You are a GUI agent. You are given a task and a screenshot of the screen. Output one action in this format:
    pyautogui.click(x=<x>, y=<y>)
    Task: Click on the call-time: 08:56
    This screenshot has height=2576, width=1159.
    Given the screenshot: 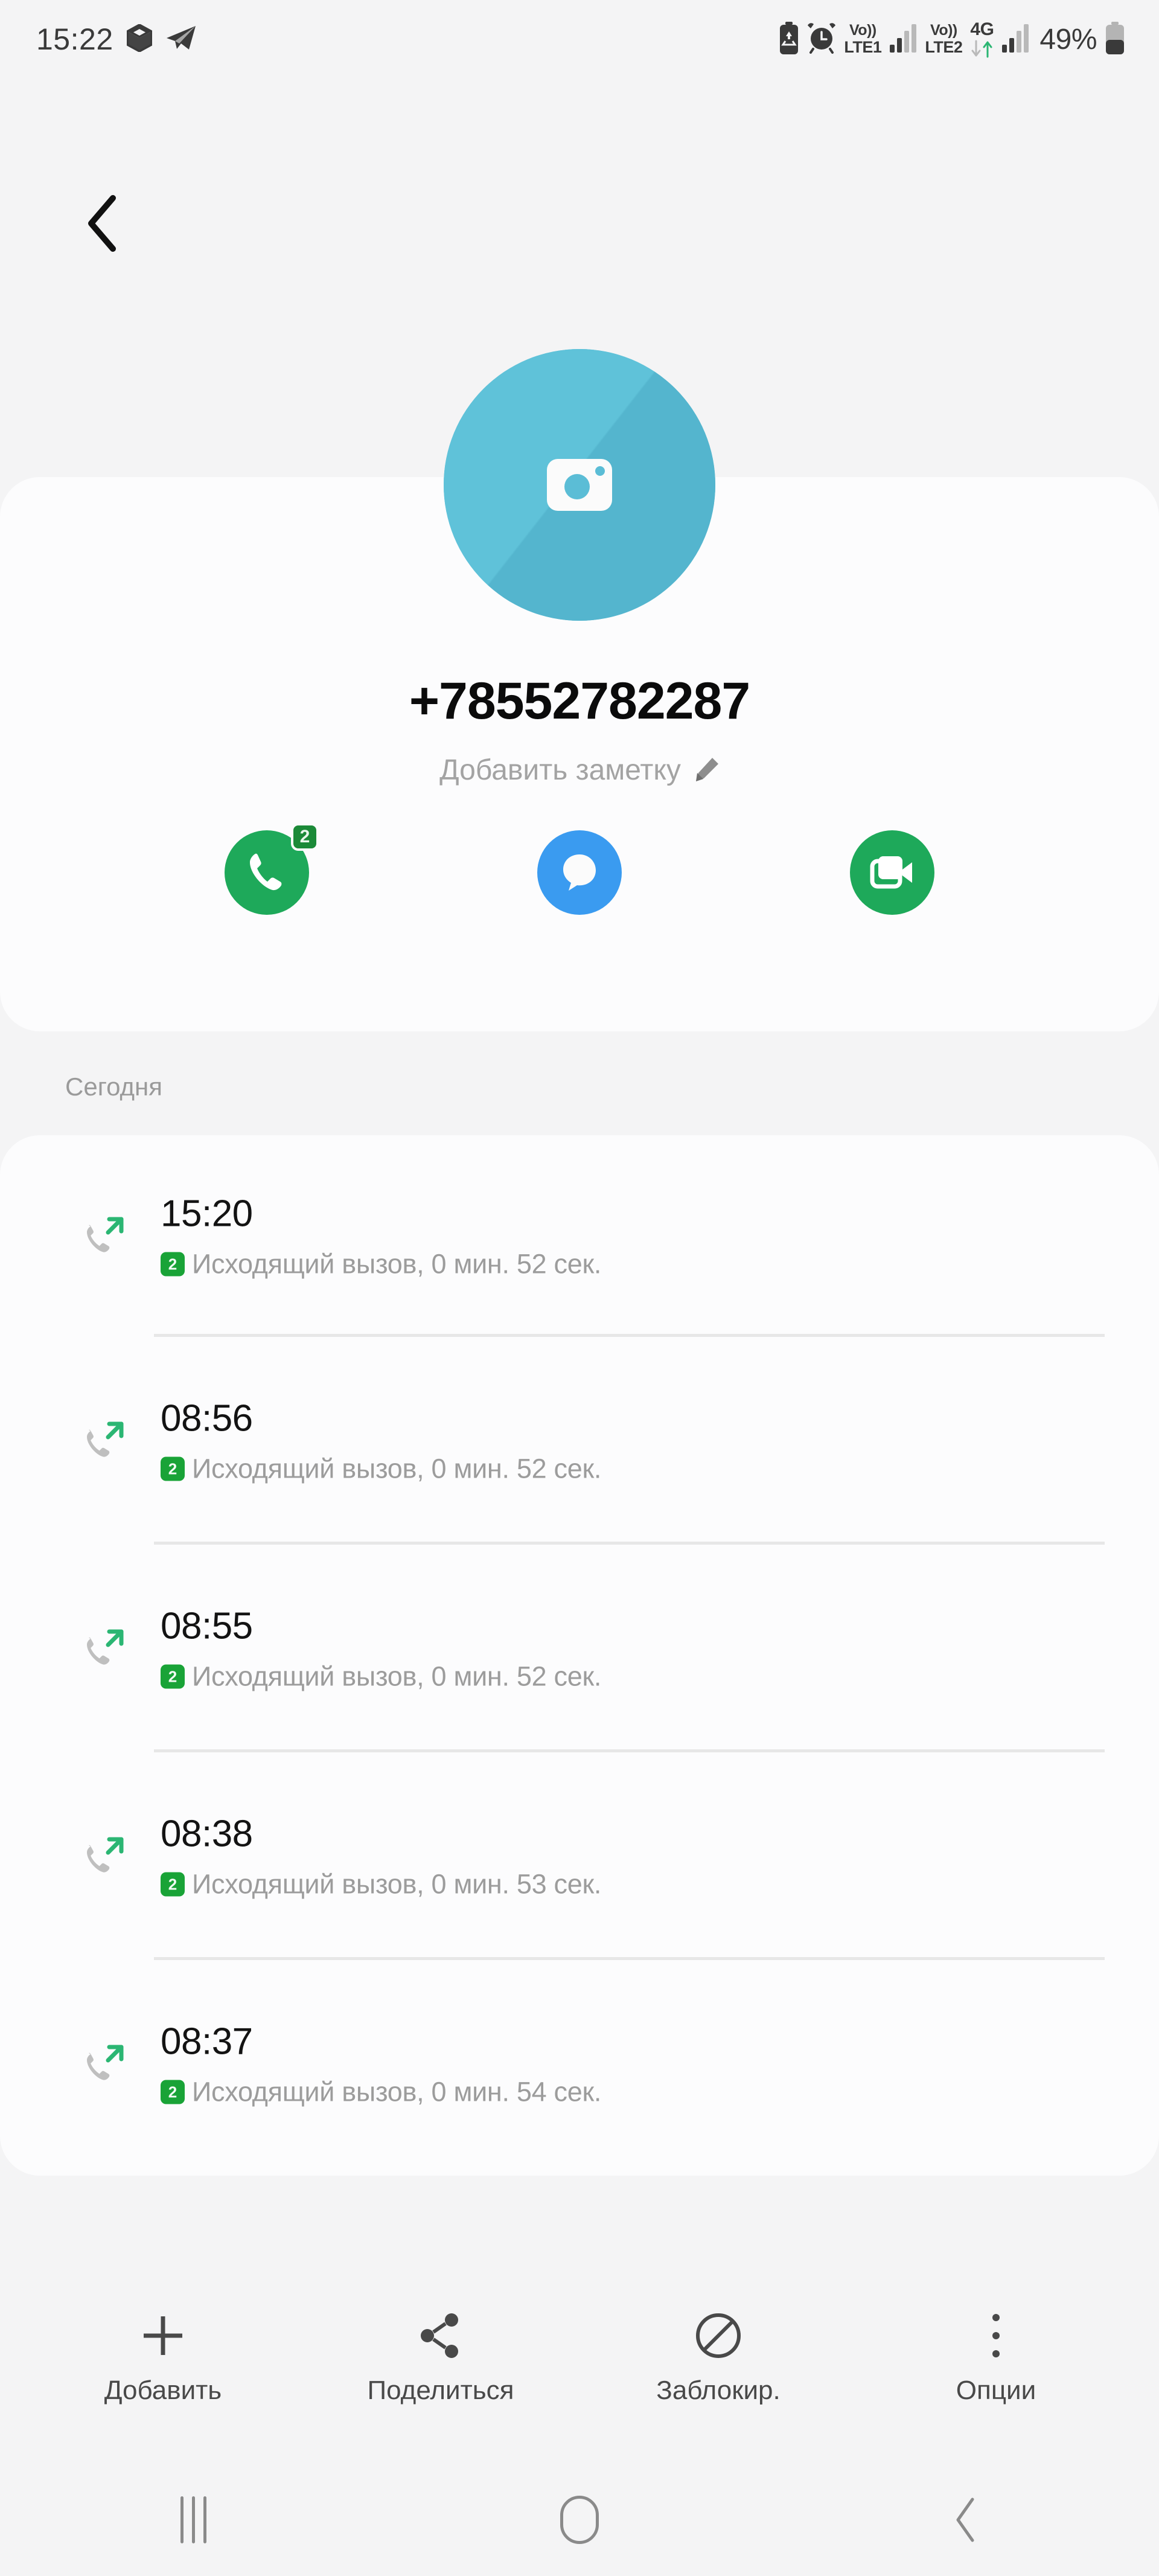 What is the action you would take?
    pyautogui.click(x=207, y=1418)
    